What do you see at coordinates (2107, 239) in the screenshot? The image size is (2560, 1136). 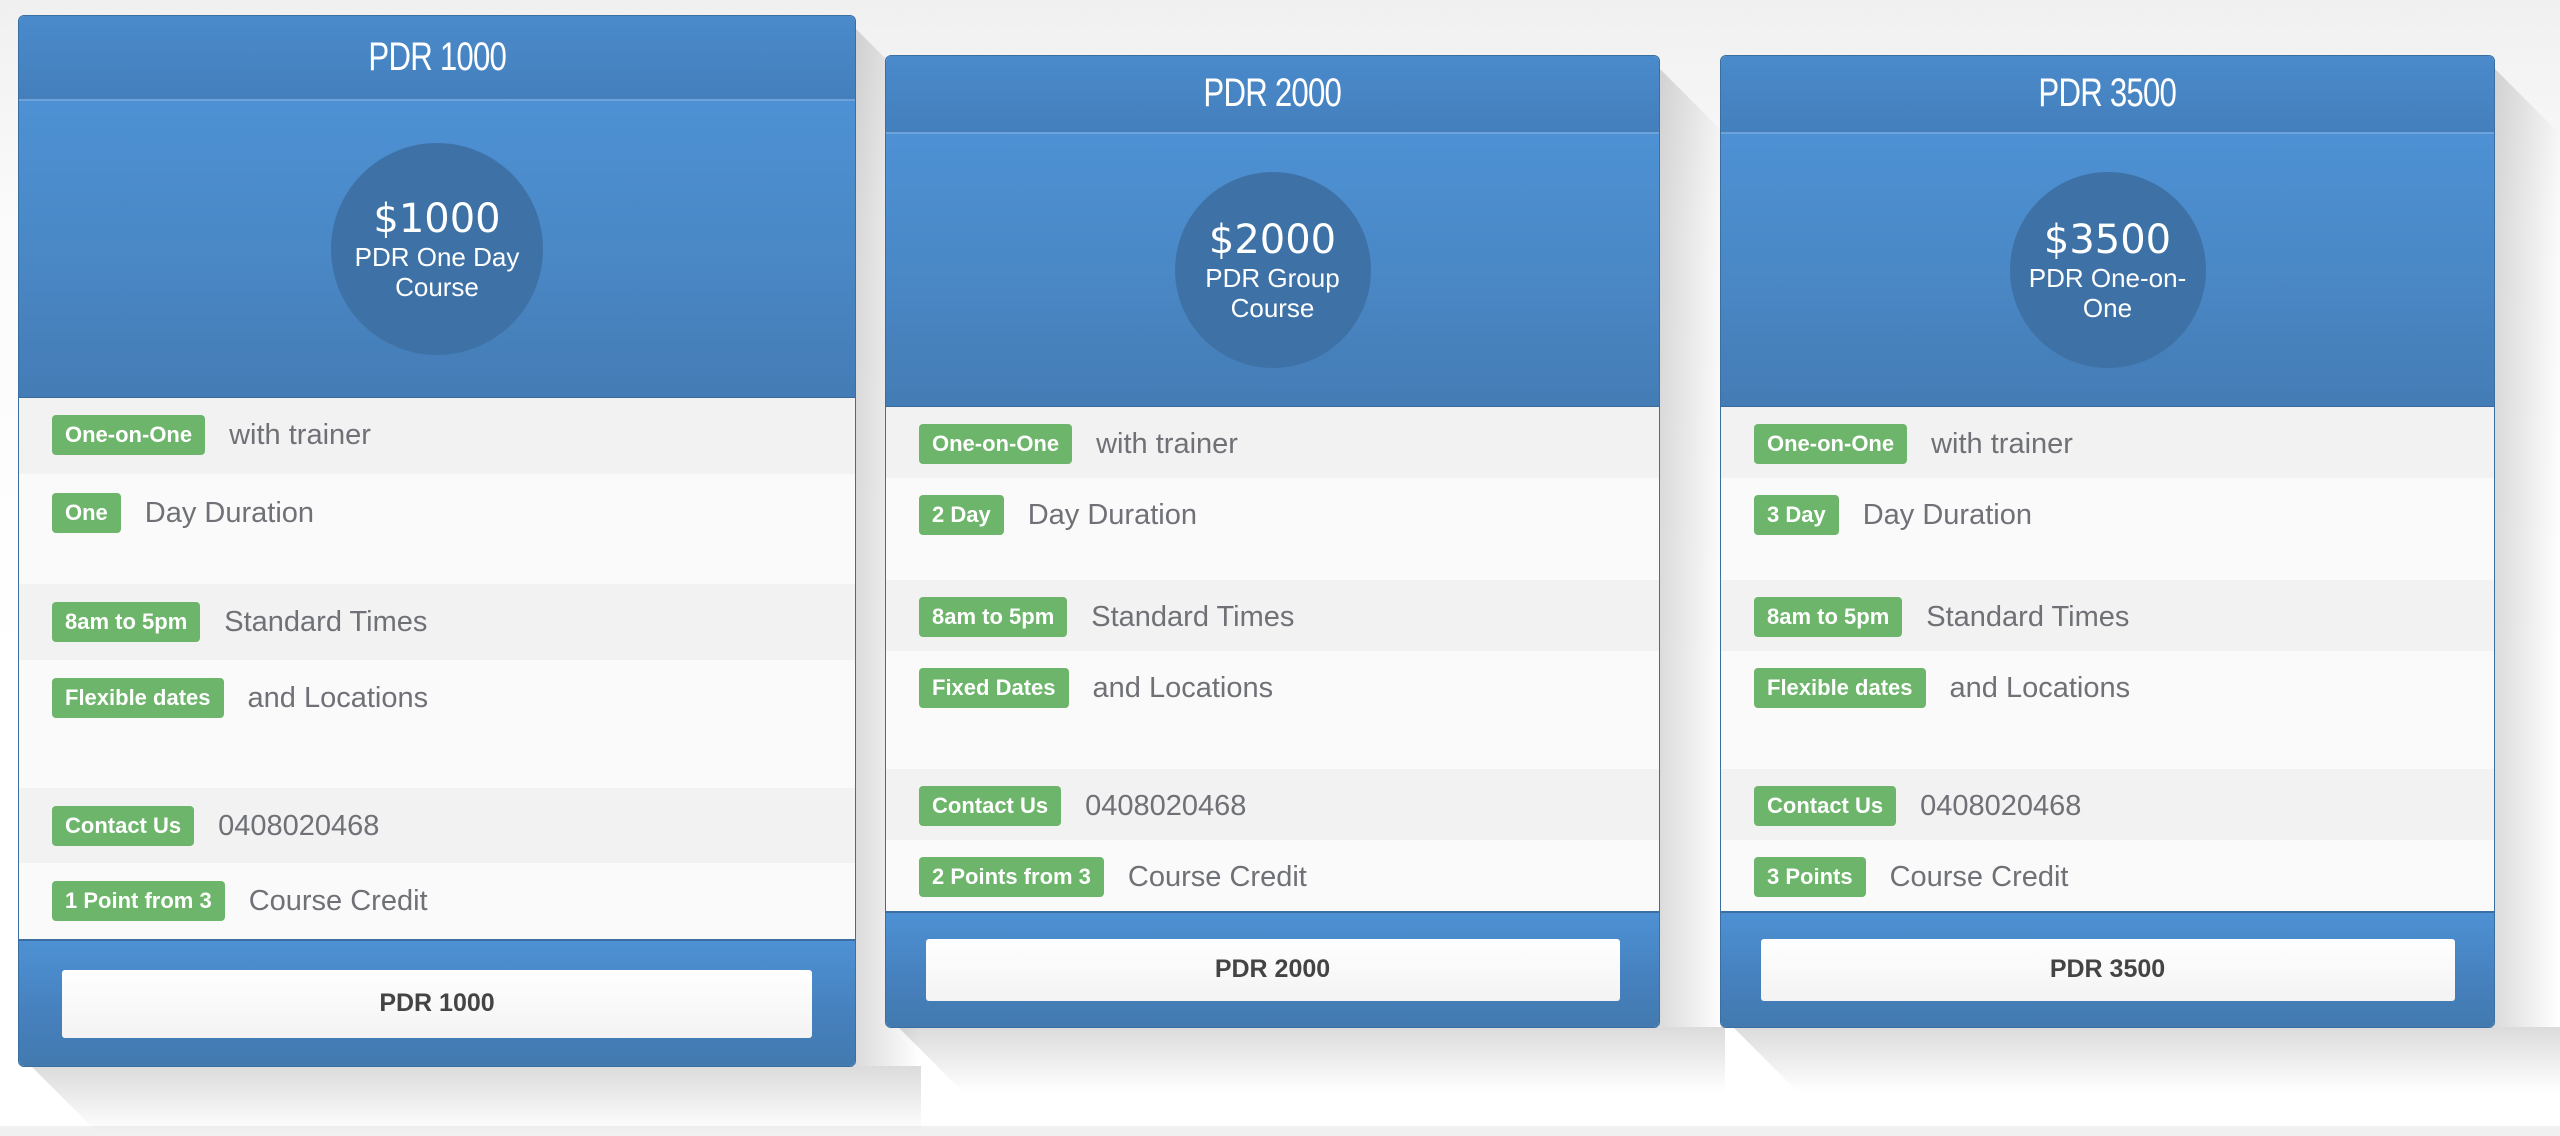 I see `price-value: $3500` at bounding box center [2107, 239].